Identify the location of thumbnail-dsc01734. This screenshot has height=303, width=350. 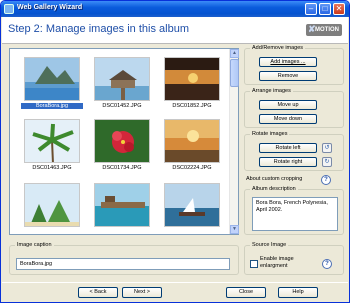
(122, 141).